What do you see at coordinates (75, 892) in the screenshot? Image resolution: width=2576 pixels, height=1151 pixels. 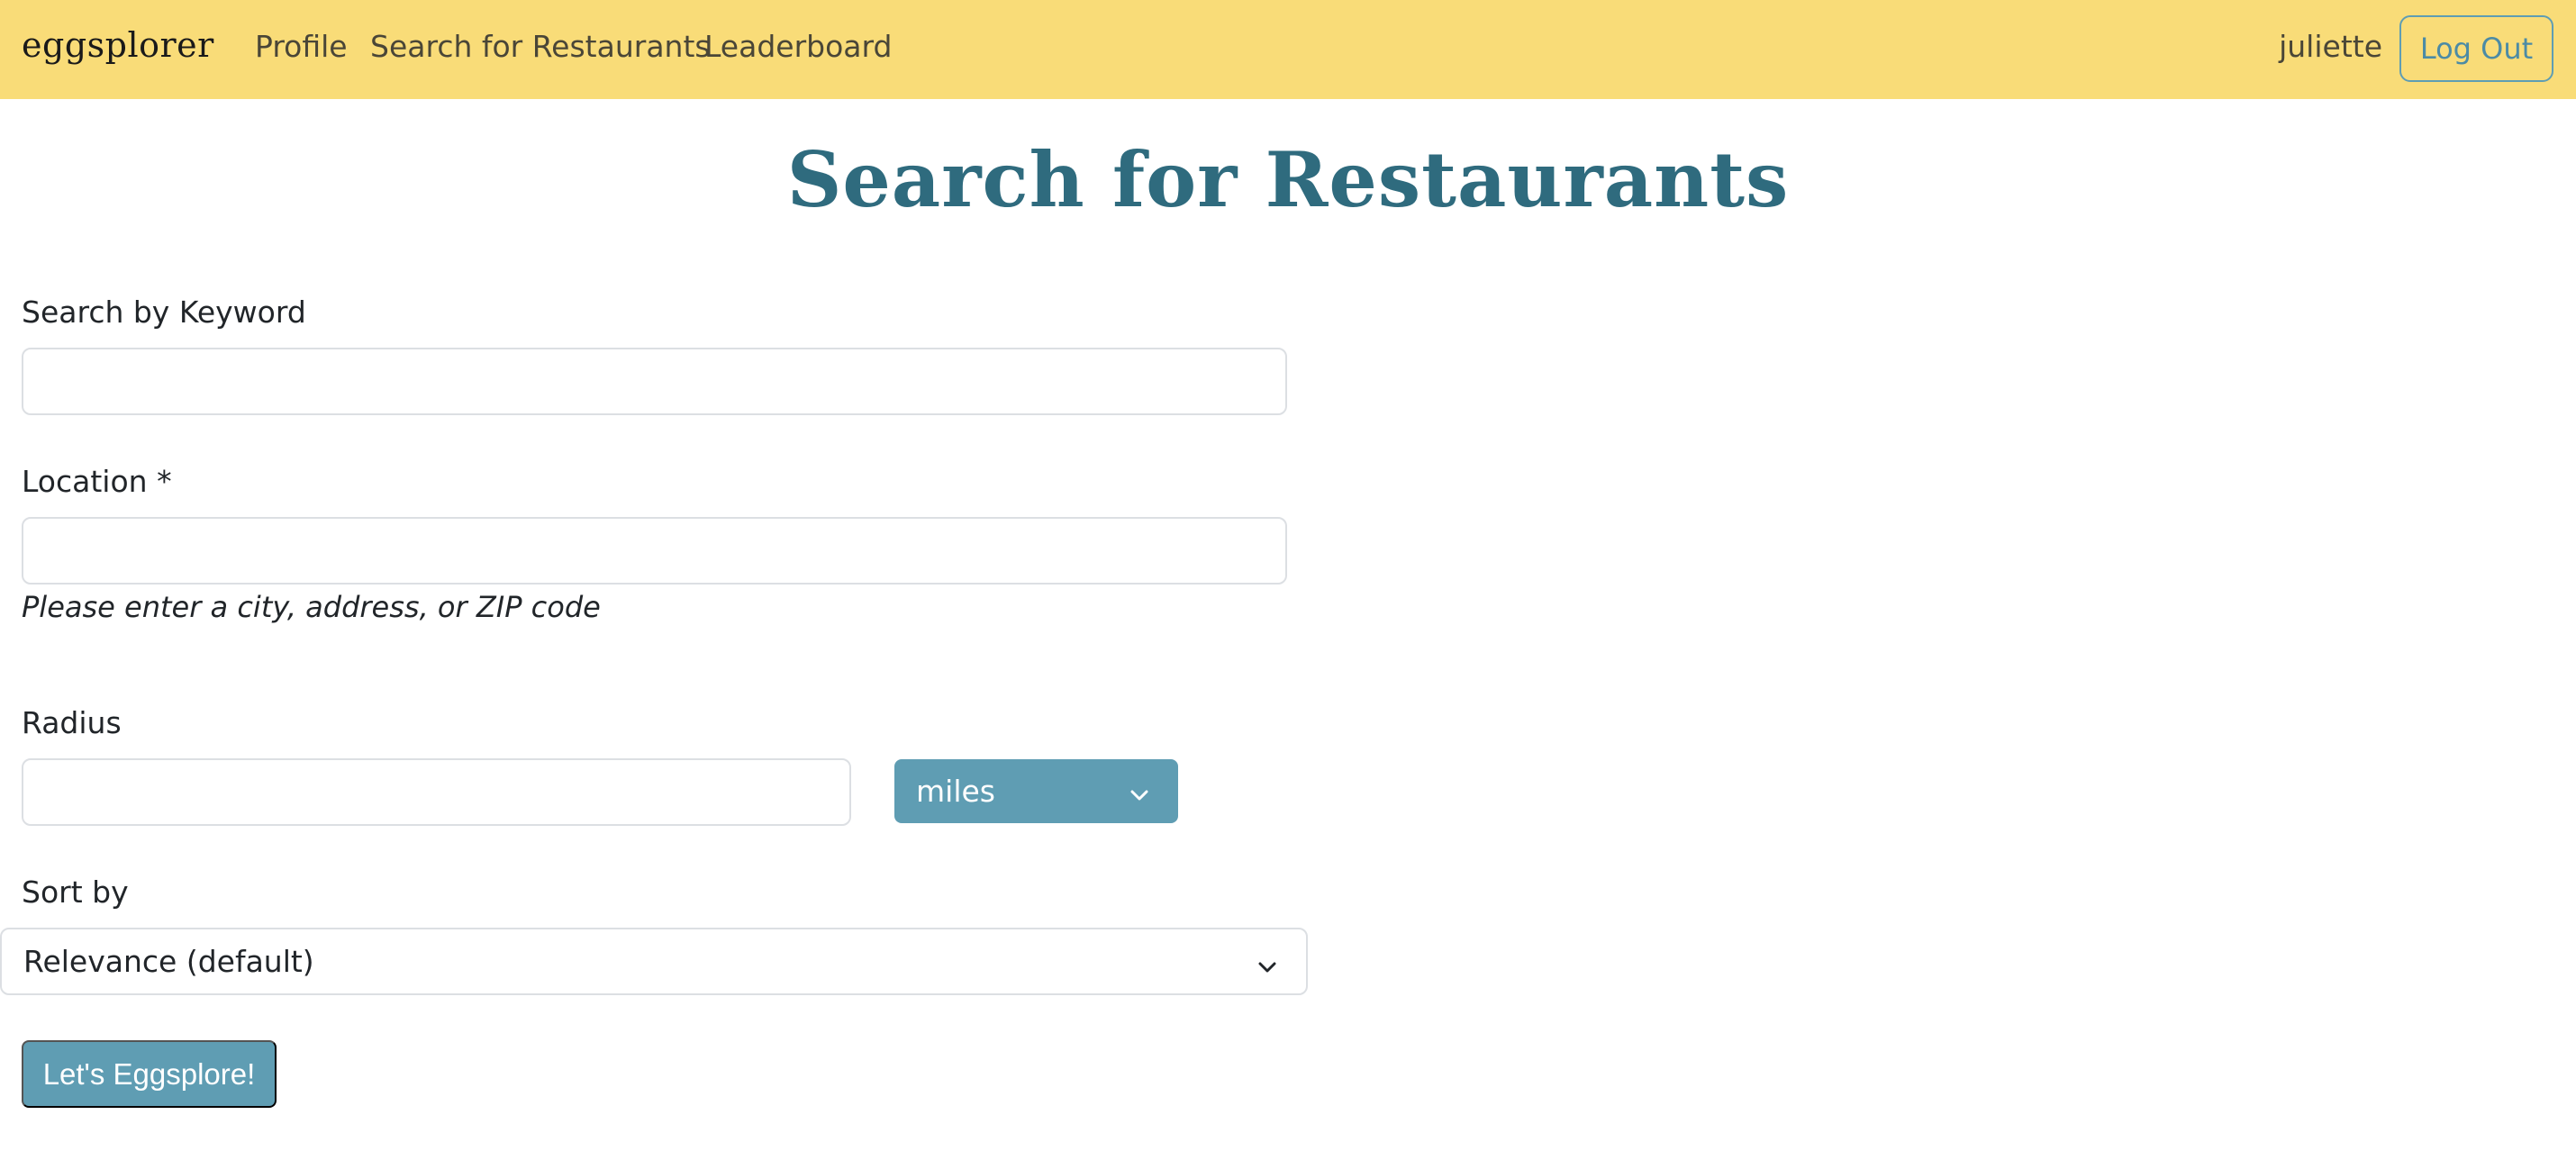 I see `sort-label: Sort by` at bounding box center [75, 892].